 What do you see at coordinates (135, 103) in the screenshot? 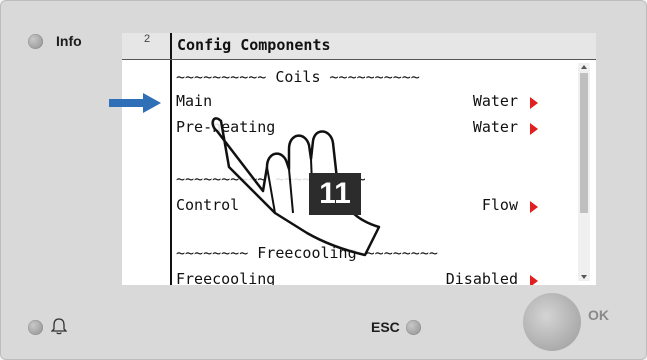
I see `blue-arrow-icon` at bounding box center [135, 103].